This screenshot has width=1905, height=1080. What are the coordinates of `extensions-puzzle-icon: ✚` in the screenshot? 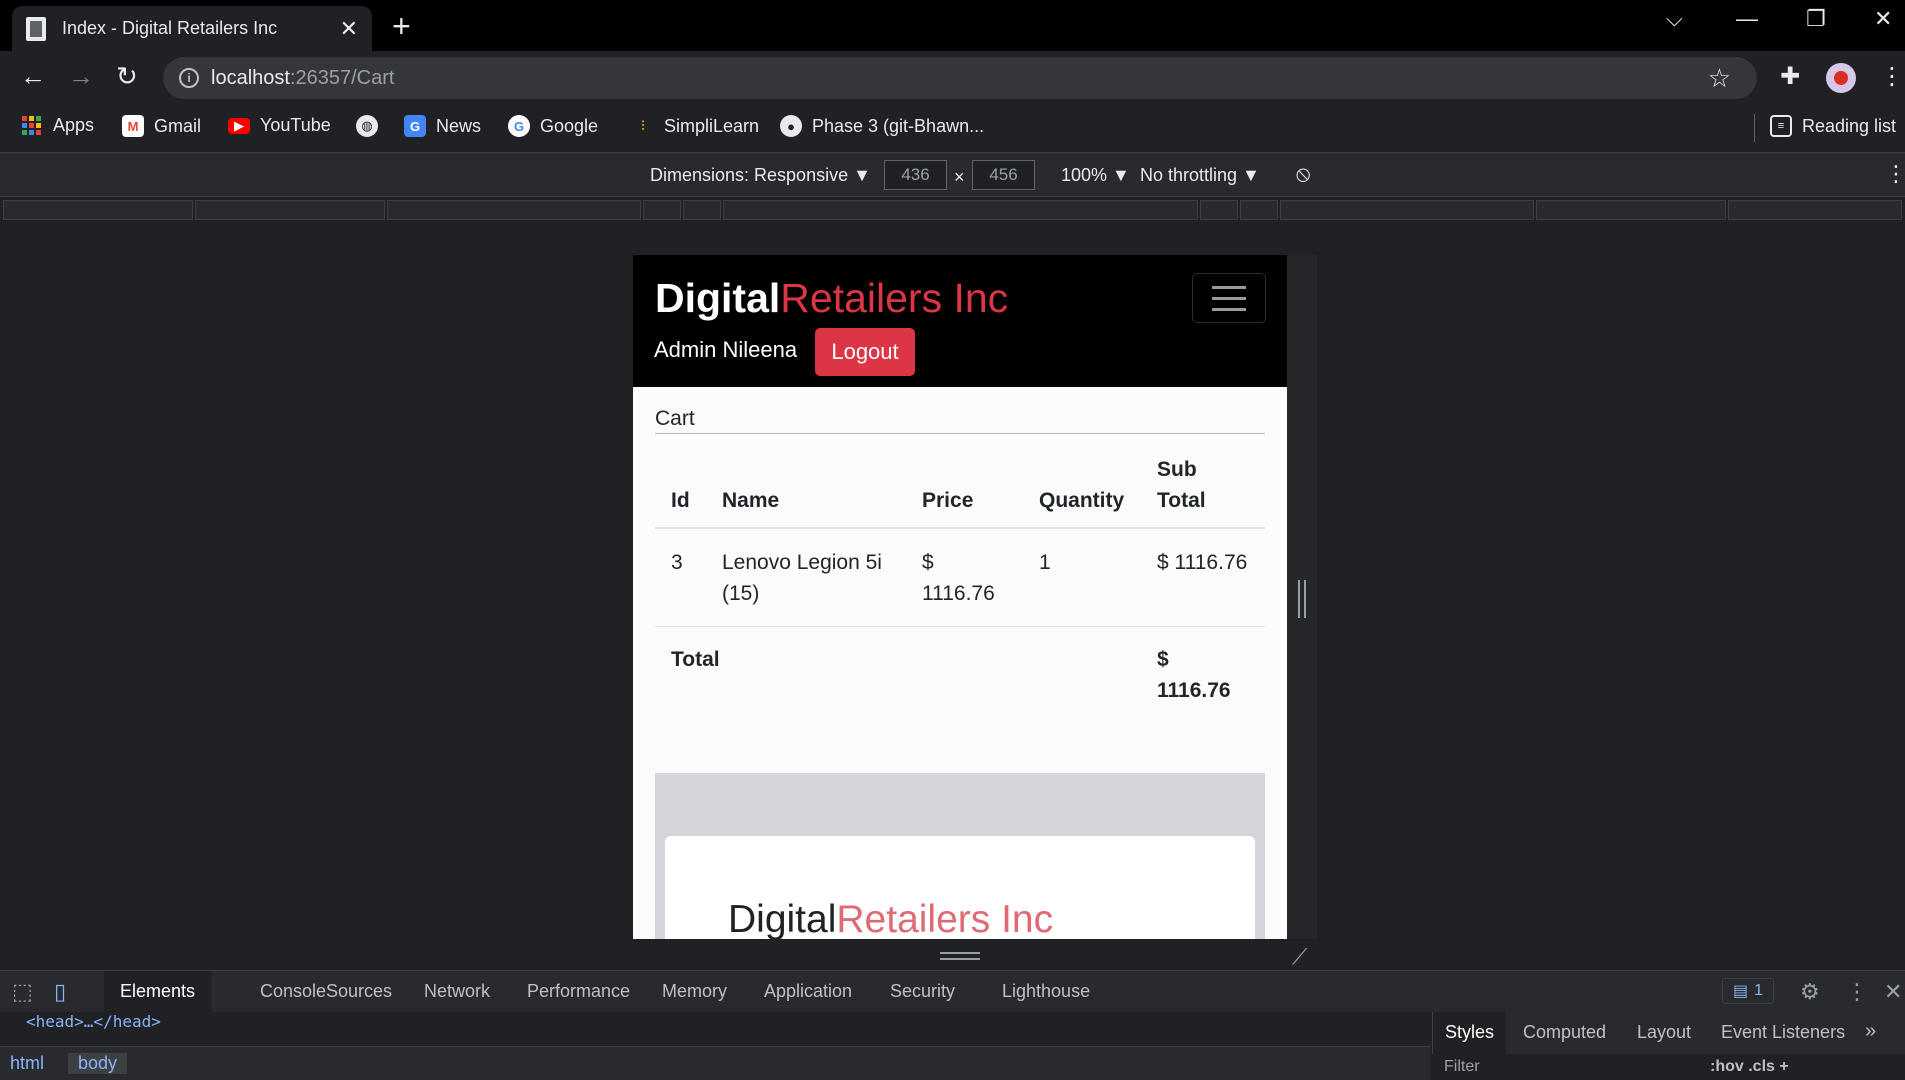 It's located at (1790, 76).